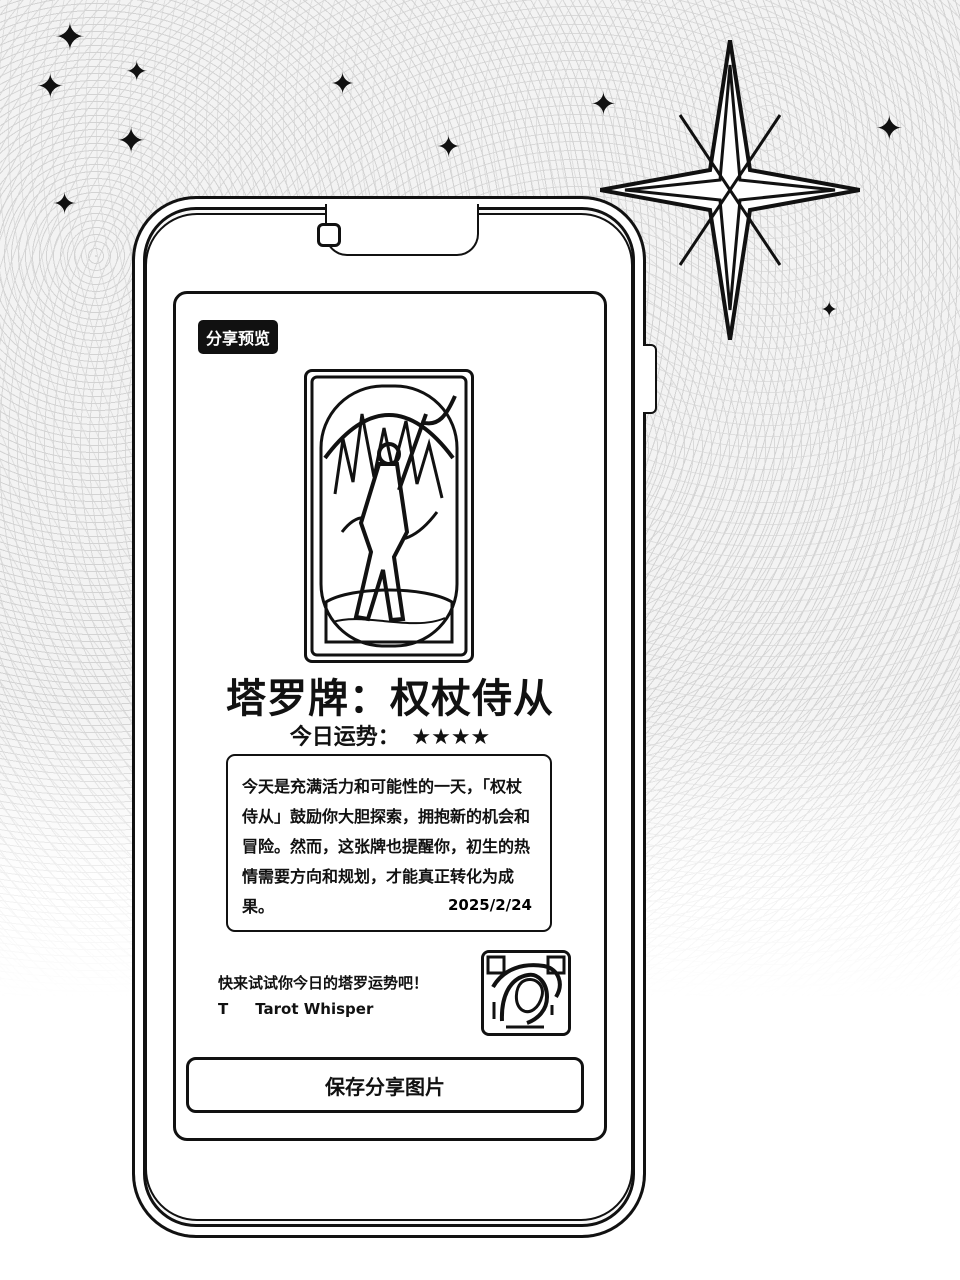 The image size is (960, 1280). I want to click on share-preview-badge: 分享预览, so click(238, 337).